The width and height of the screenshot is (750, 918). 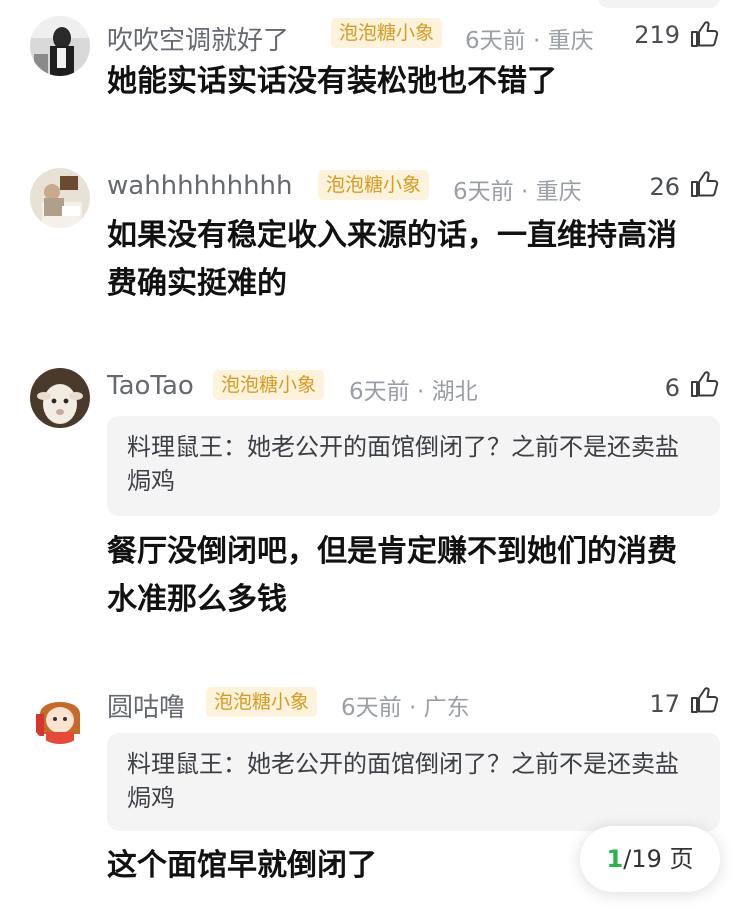 What do you see at coordinates (658, 859) in the screenshot?
I see `total-pages: /19 页` at bounding box center [658, 859].